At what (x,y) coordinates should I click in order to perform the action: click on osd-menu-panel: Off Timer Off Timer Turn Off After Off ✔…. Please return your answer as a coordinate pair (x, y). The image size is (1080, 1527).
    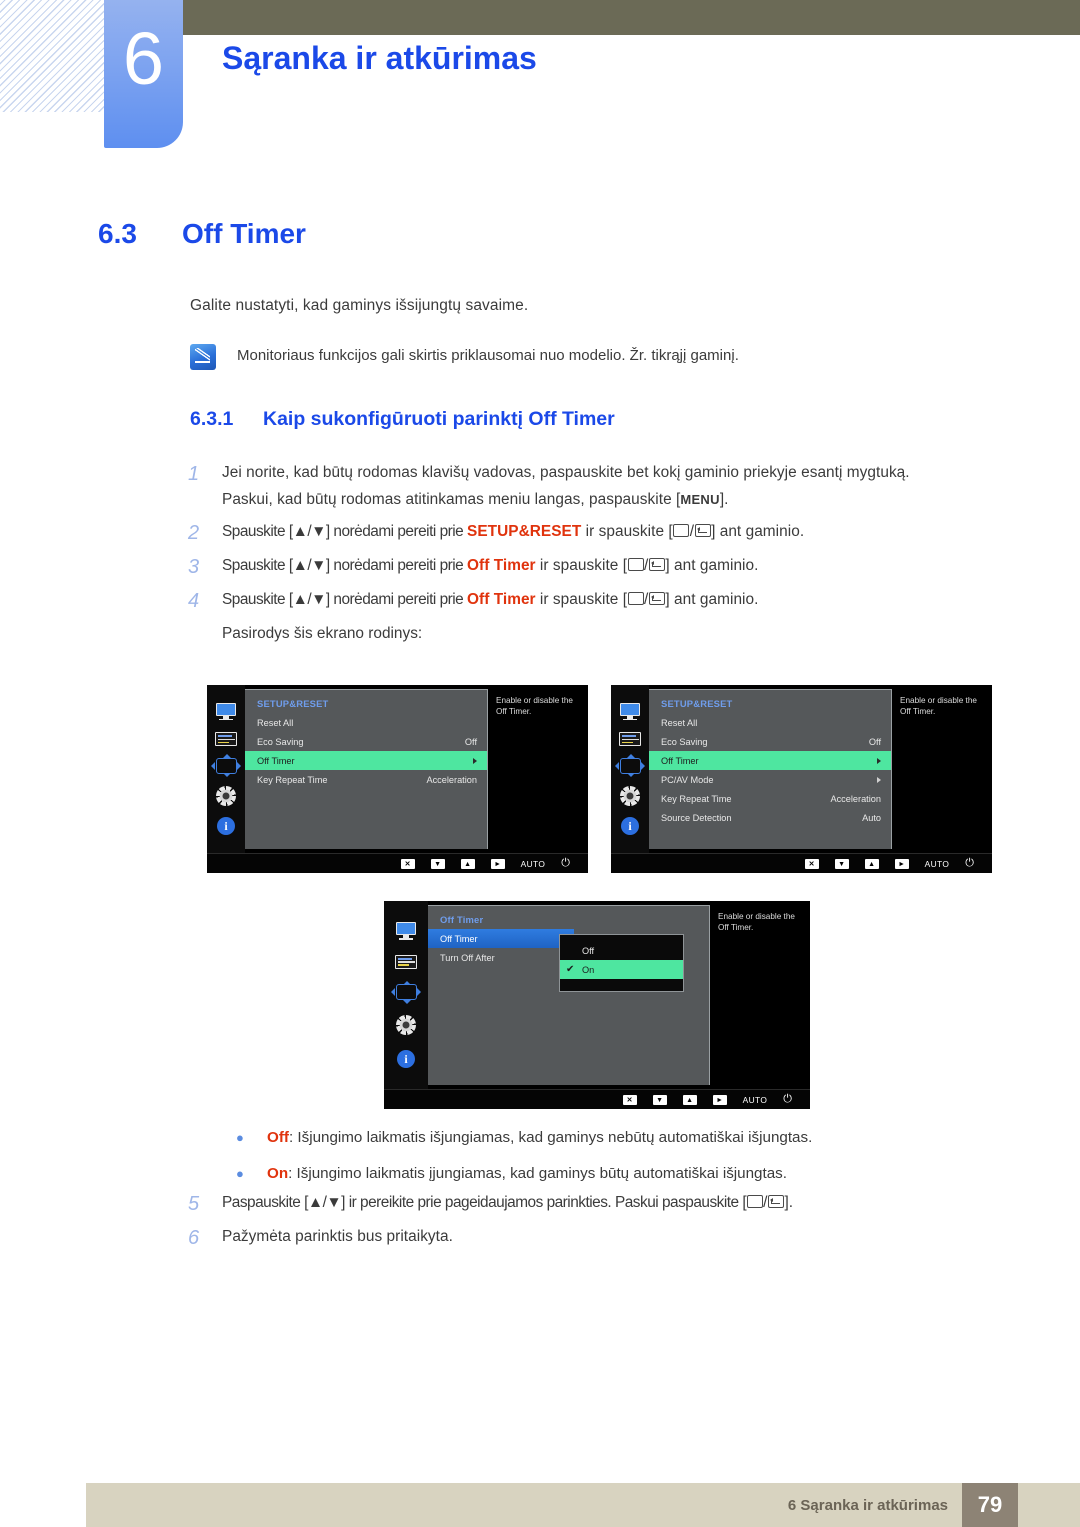
    Looking at the image, I should click on (569, 995).